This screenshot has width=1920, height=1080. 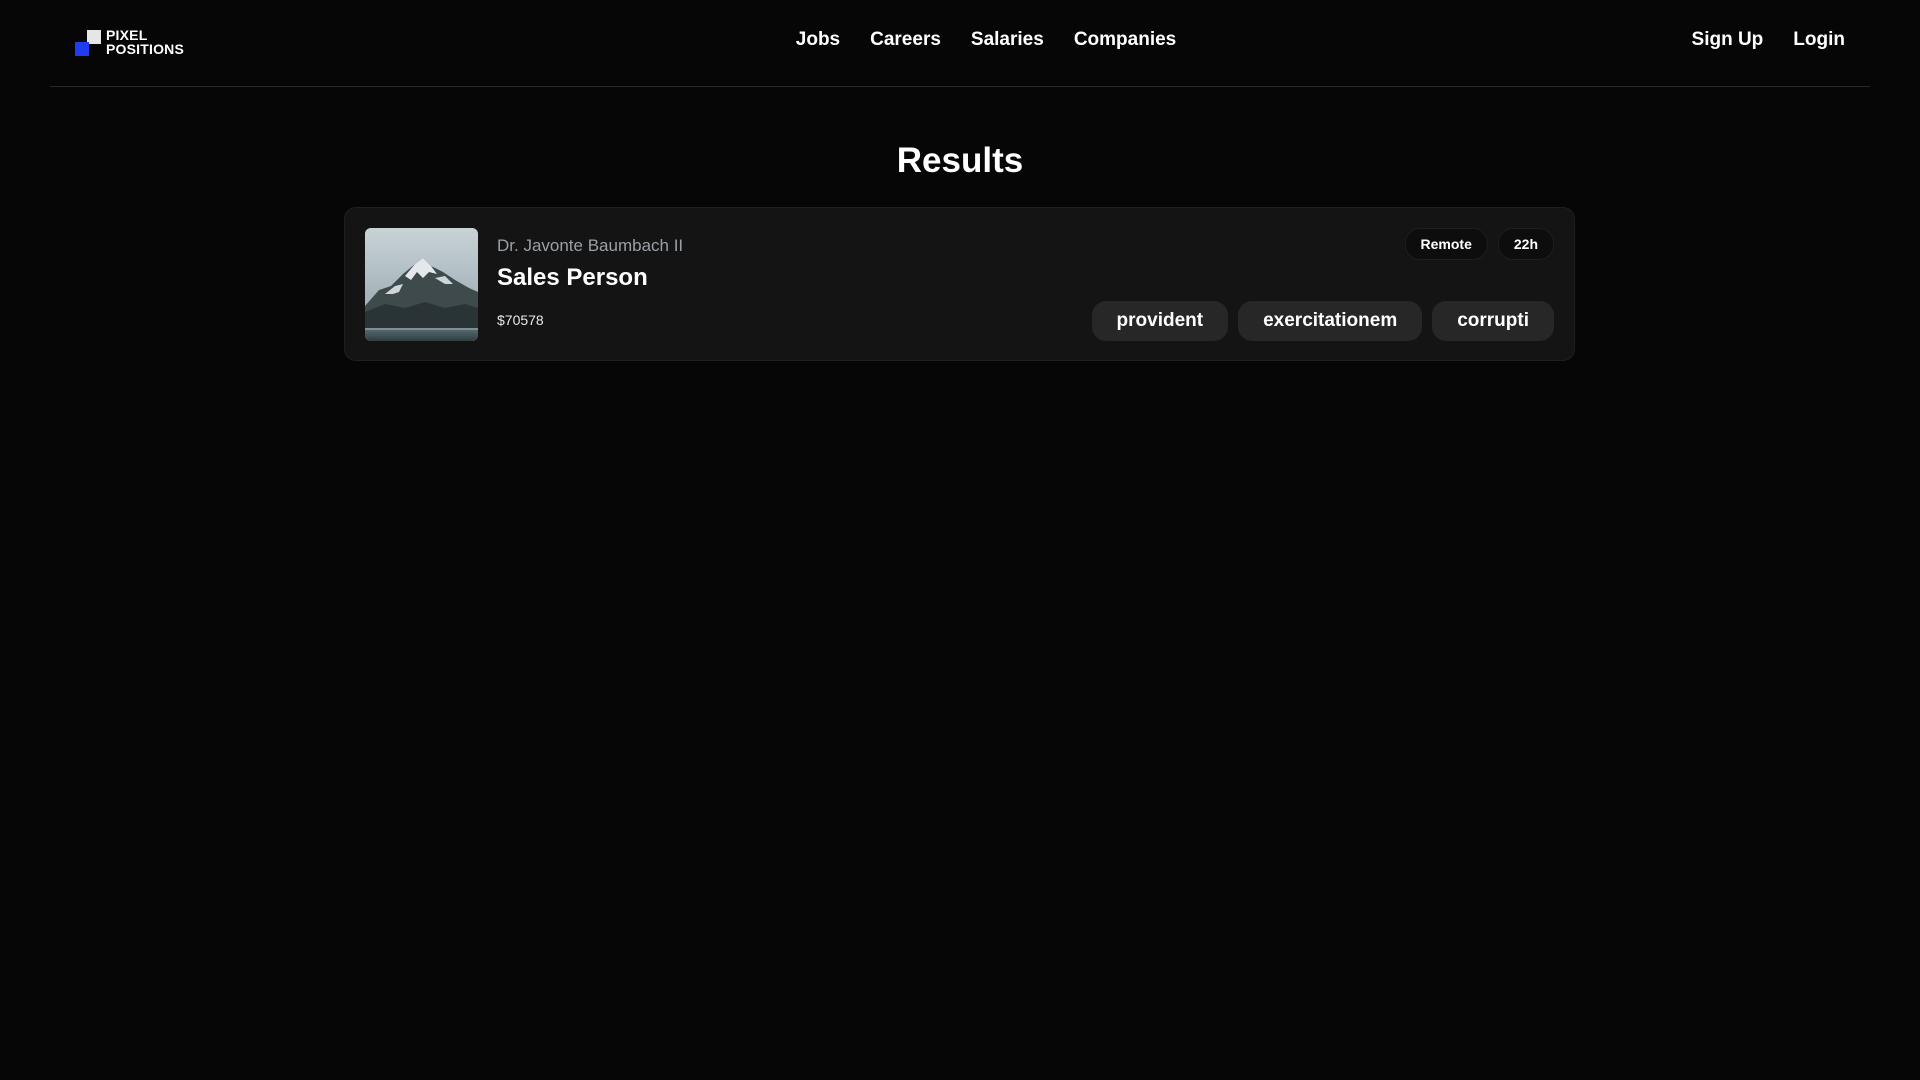 I want to click on sign-up-link: Sign Up, so click(x=1728, y=40).